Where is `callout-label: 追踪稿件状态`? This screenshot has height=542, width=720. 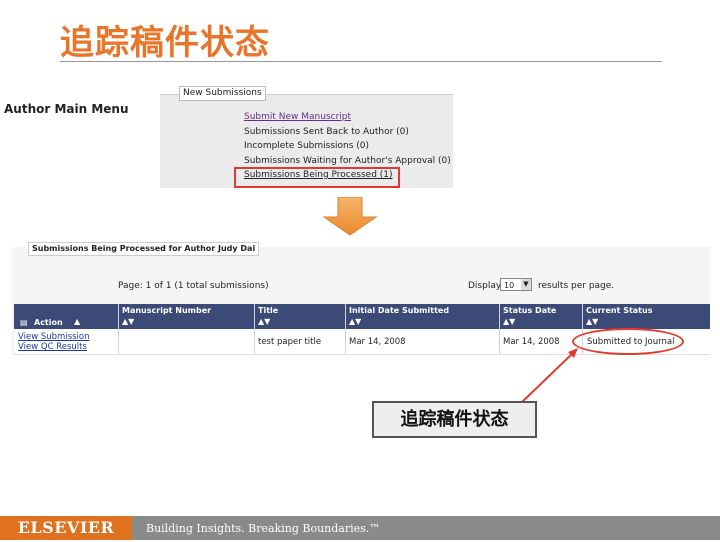 callout-label: 追踪稿件状态 is located at coordinates (454, 419).